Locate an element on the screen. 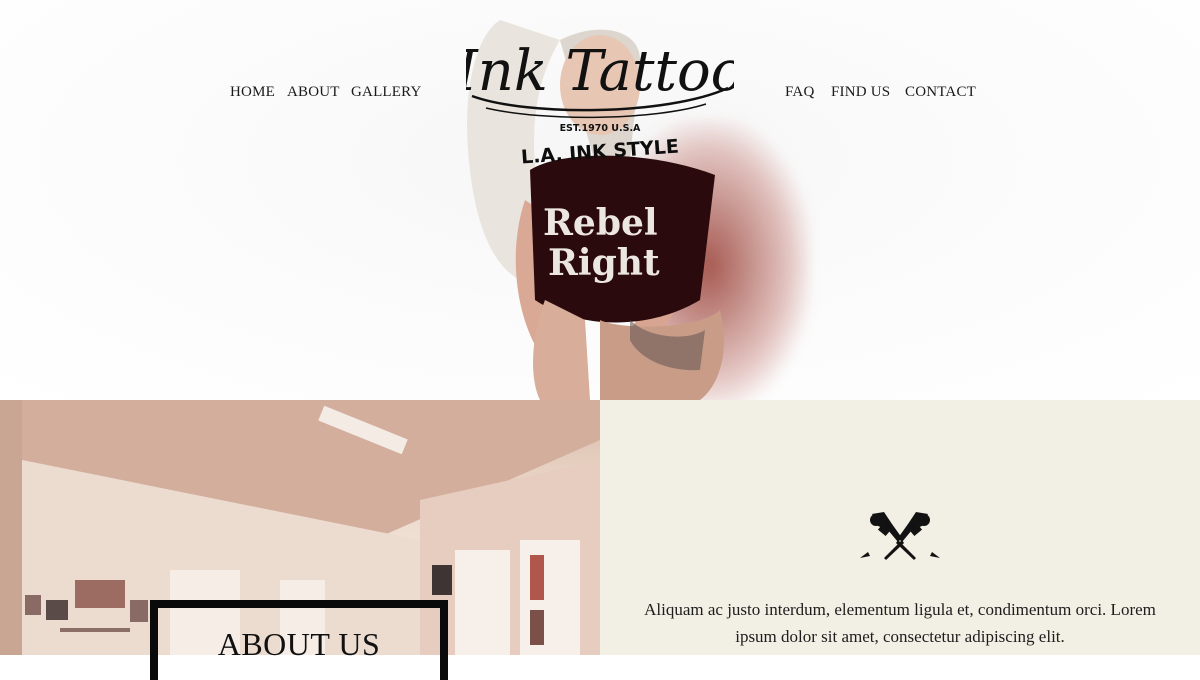 The width and height of the screenshot is (1200, 680). nav-item-home: HOME is located at coordinates (252, 92).